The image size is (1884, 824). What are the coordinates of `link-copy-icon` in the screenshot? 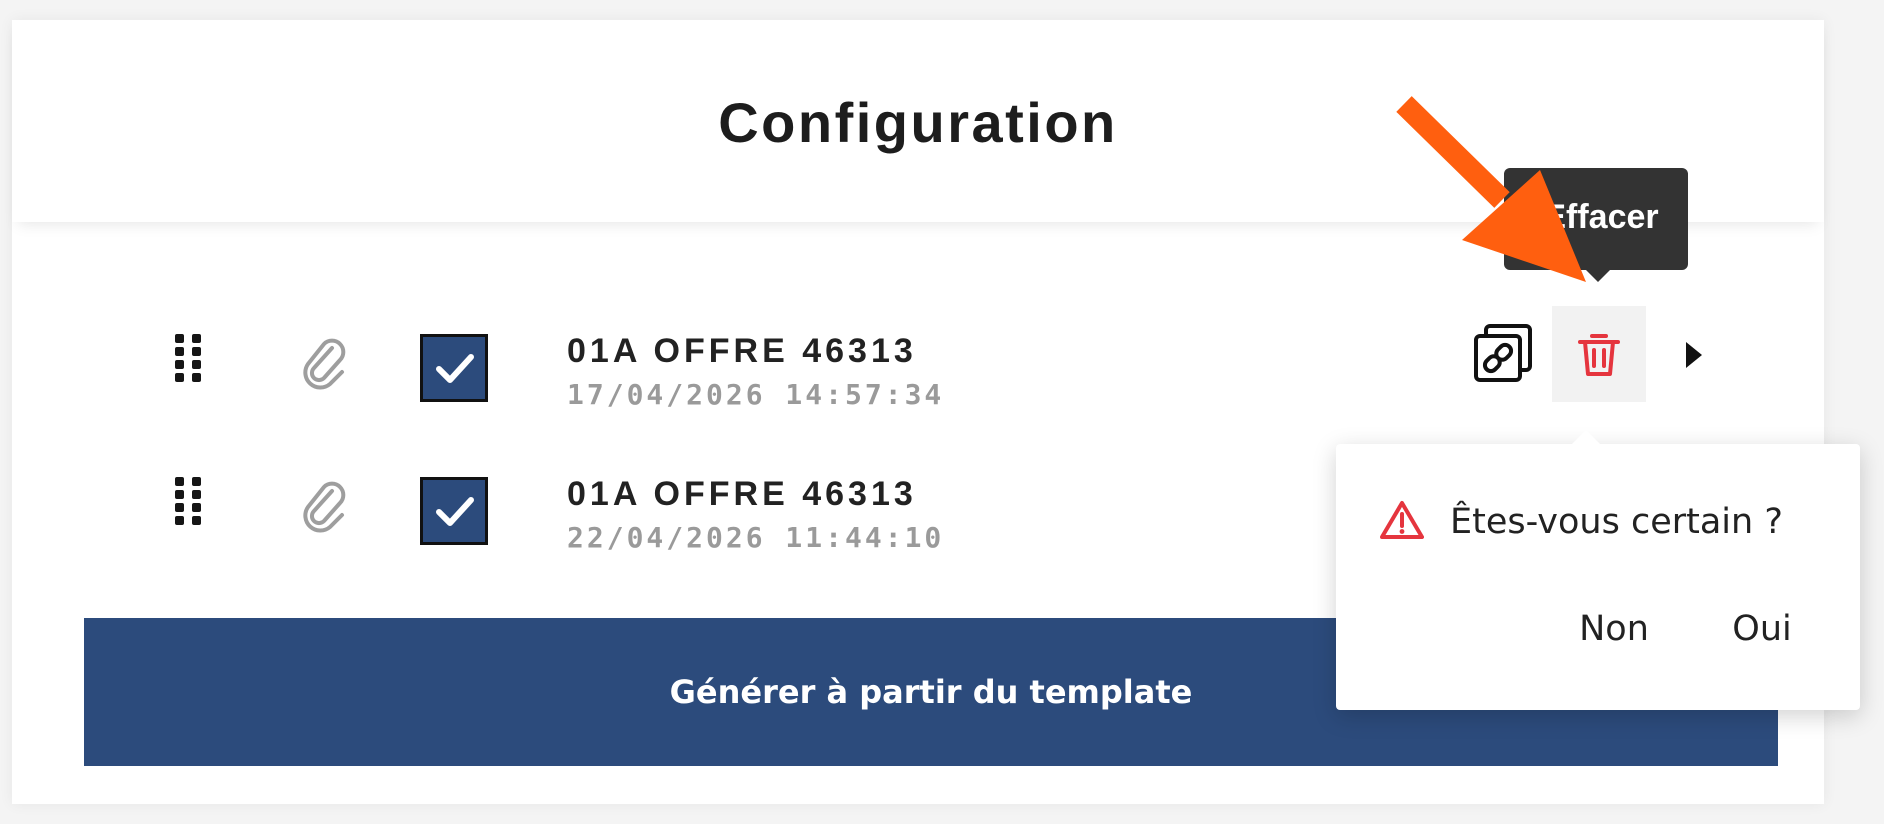 It's located at (1504, 354).